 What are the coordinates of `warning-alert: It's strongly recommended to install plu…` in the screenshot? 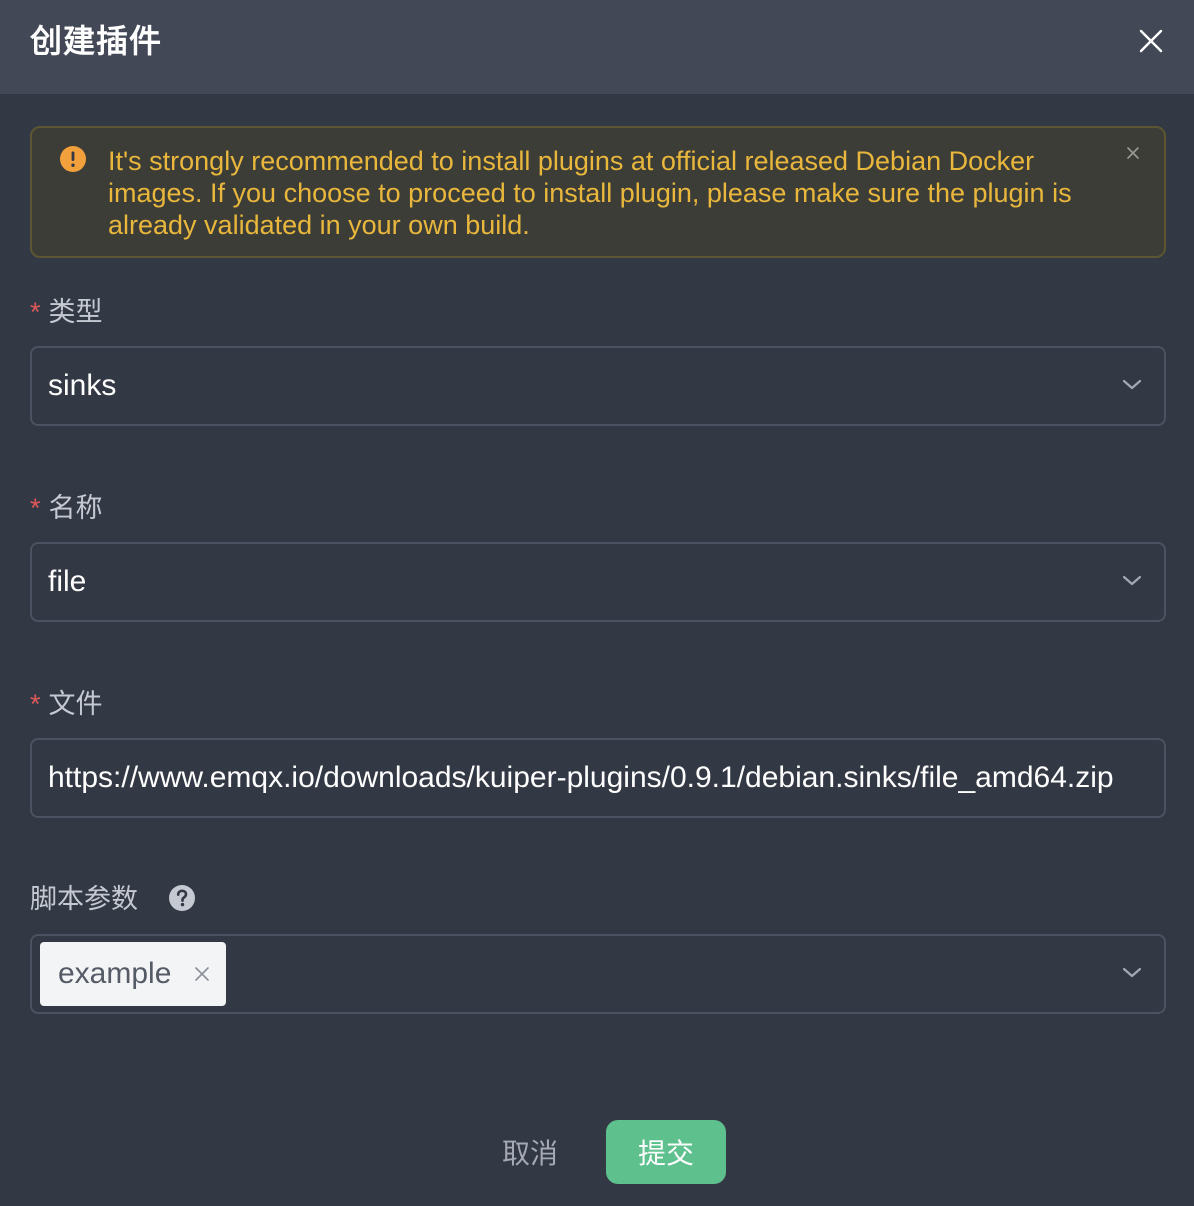 It's located at (598, 192).